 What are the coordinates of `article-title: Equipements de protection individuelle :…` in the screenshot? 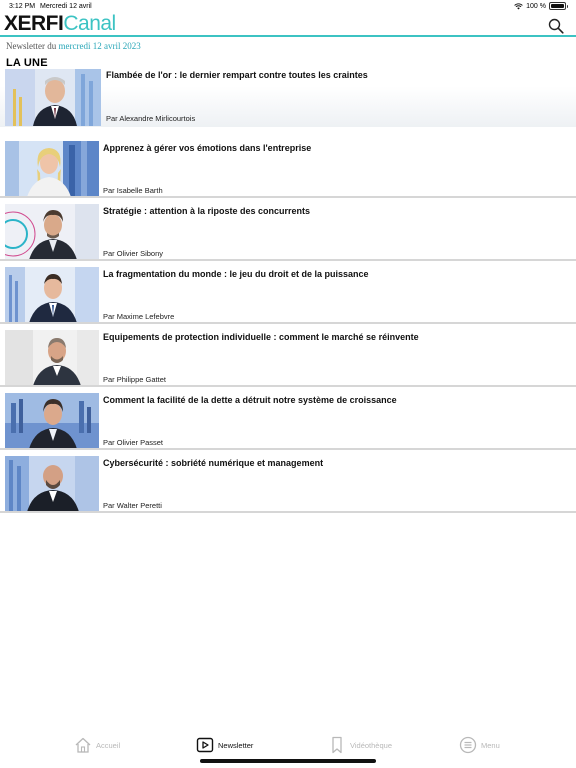 It's located at (261, 337).